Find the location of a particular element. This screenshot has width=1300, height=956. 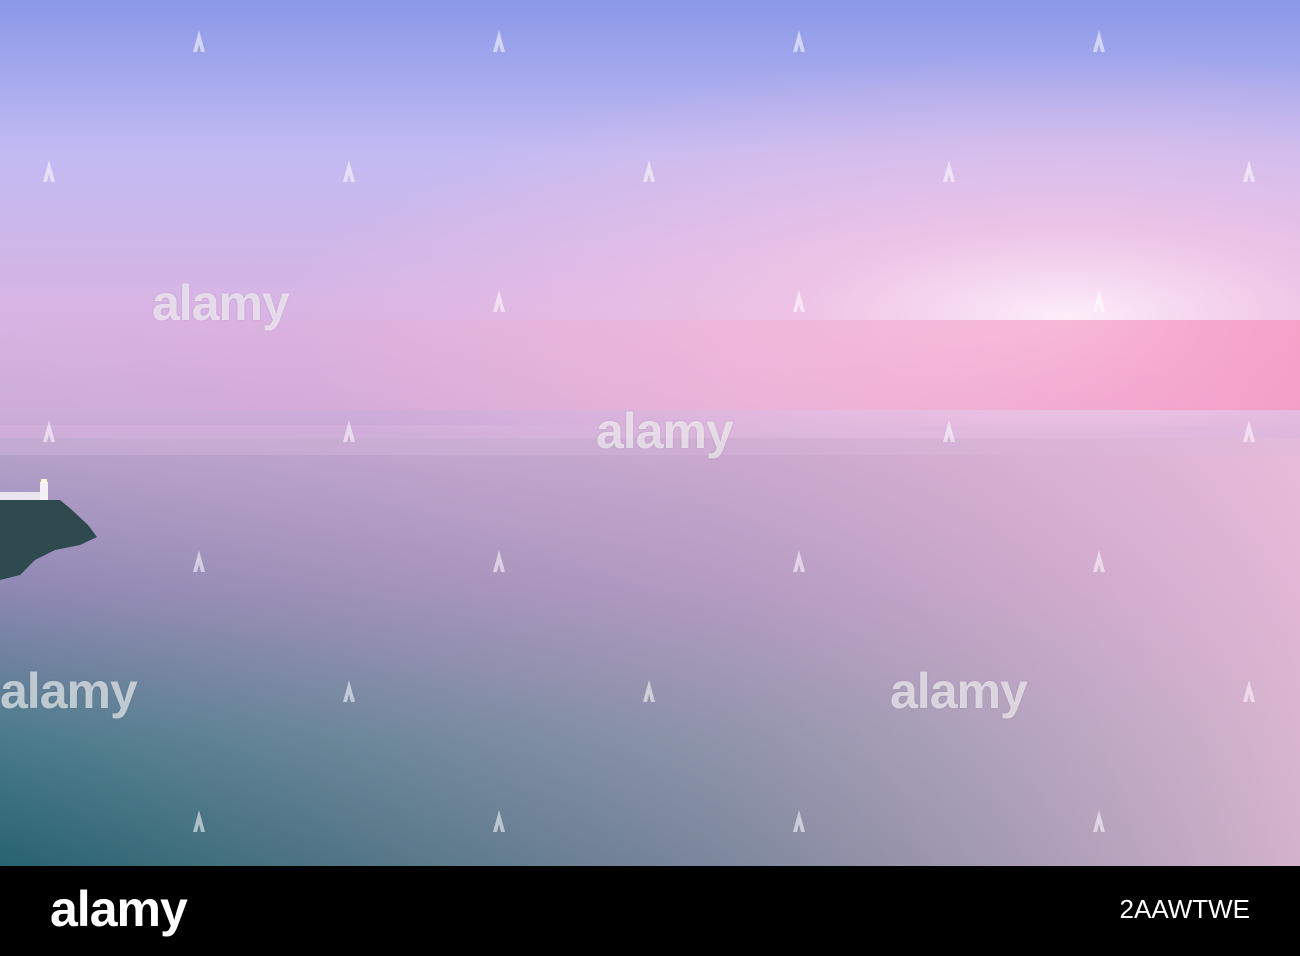

footer-bar: alamy 2AAWTWE is located at coordinates (650, 911).